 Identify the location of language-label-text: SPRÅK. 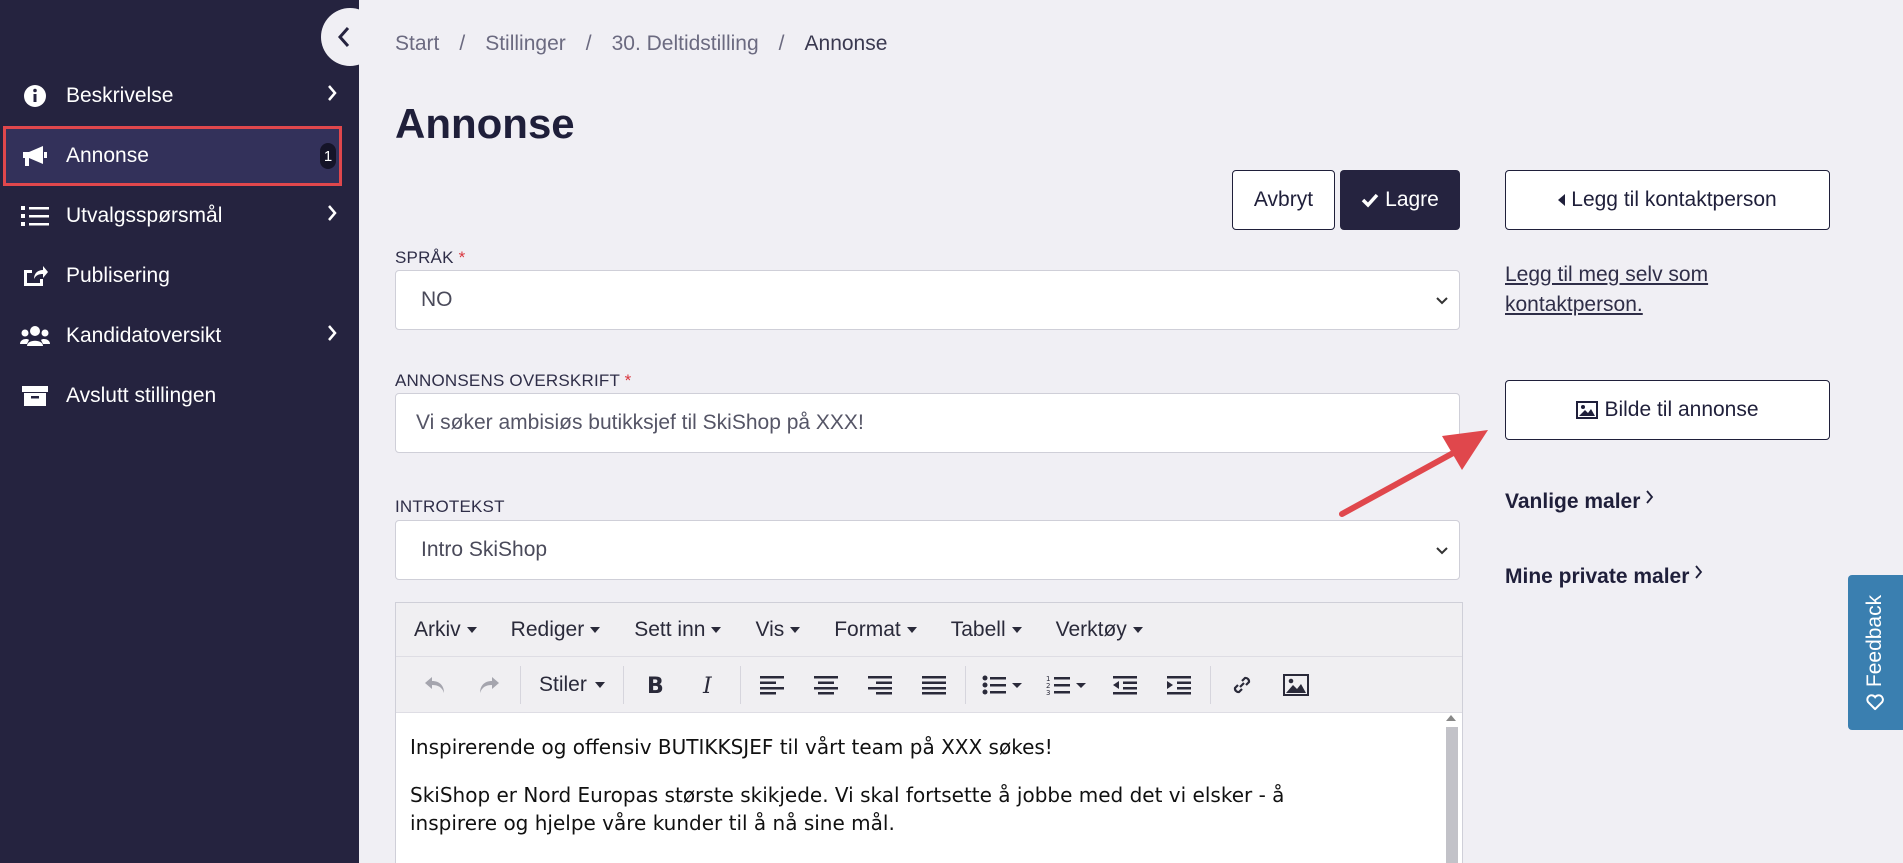
(424, 257).